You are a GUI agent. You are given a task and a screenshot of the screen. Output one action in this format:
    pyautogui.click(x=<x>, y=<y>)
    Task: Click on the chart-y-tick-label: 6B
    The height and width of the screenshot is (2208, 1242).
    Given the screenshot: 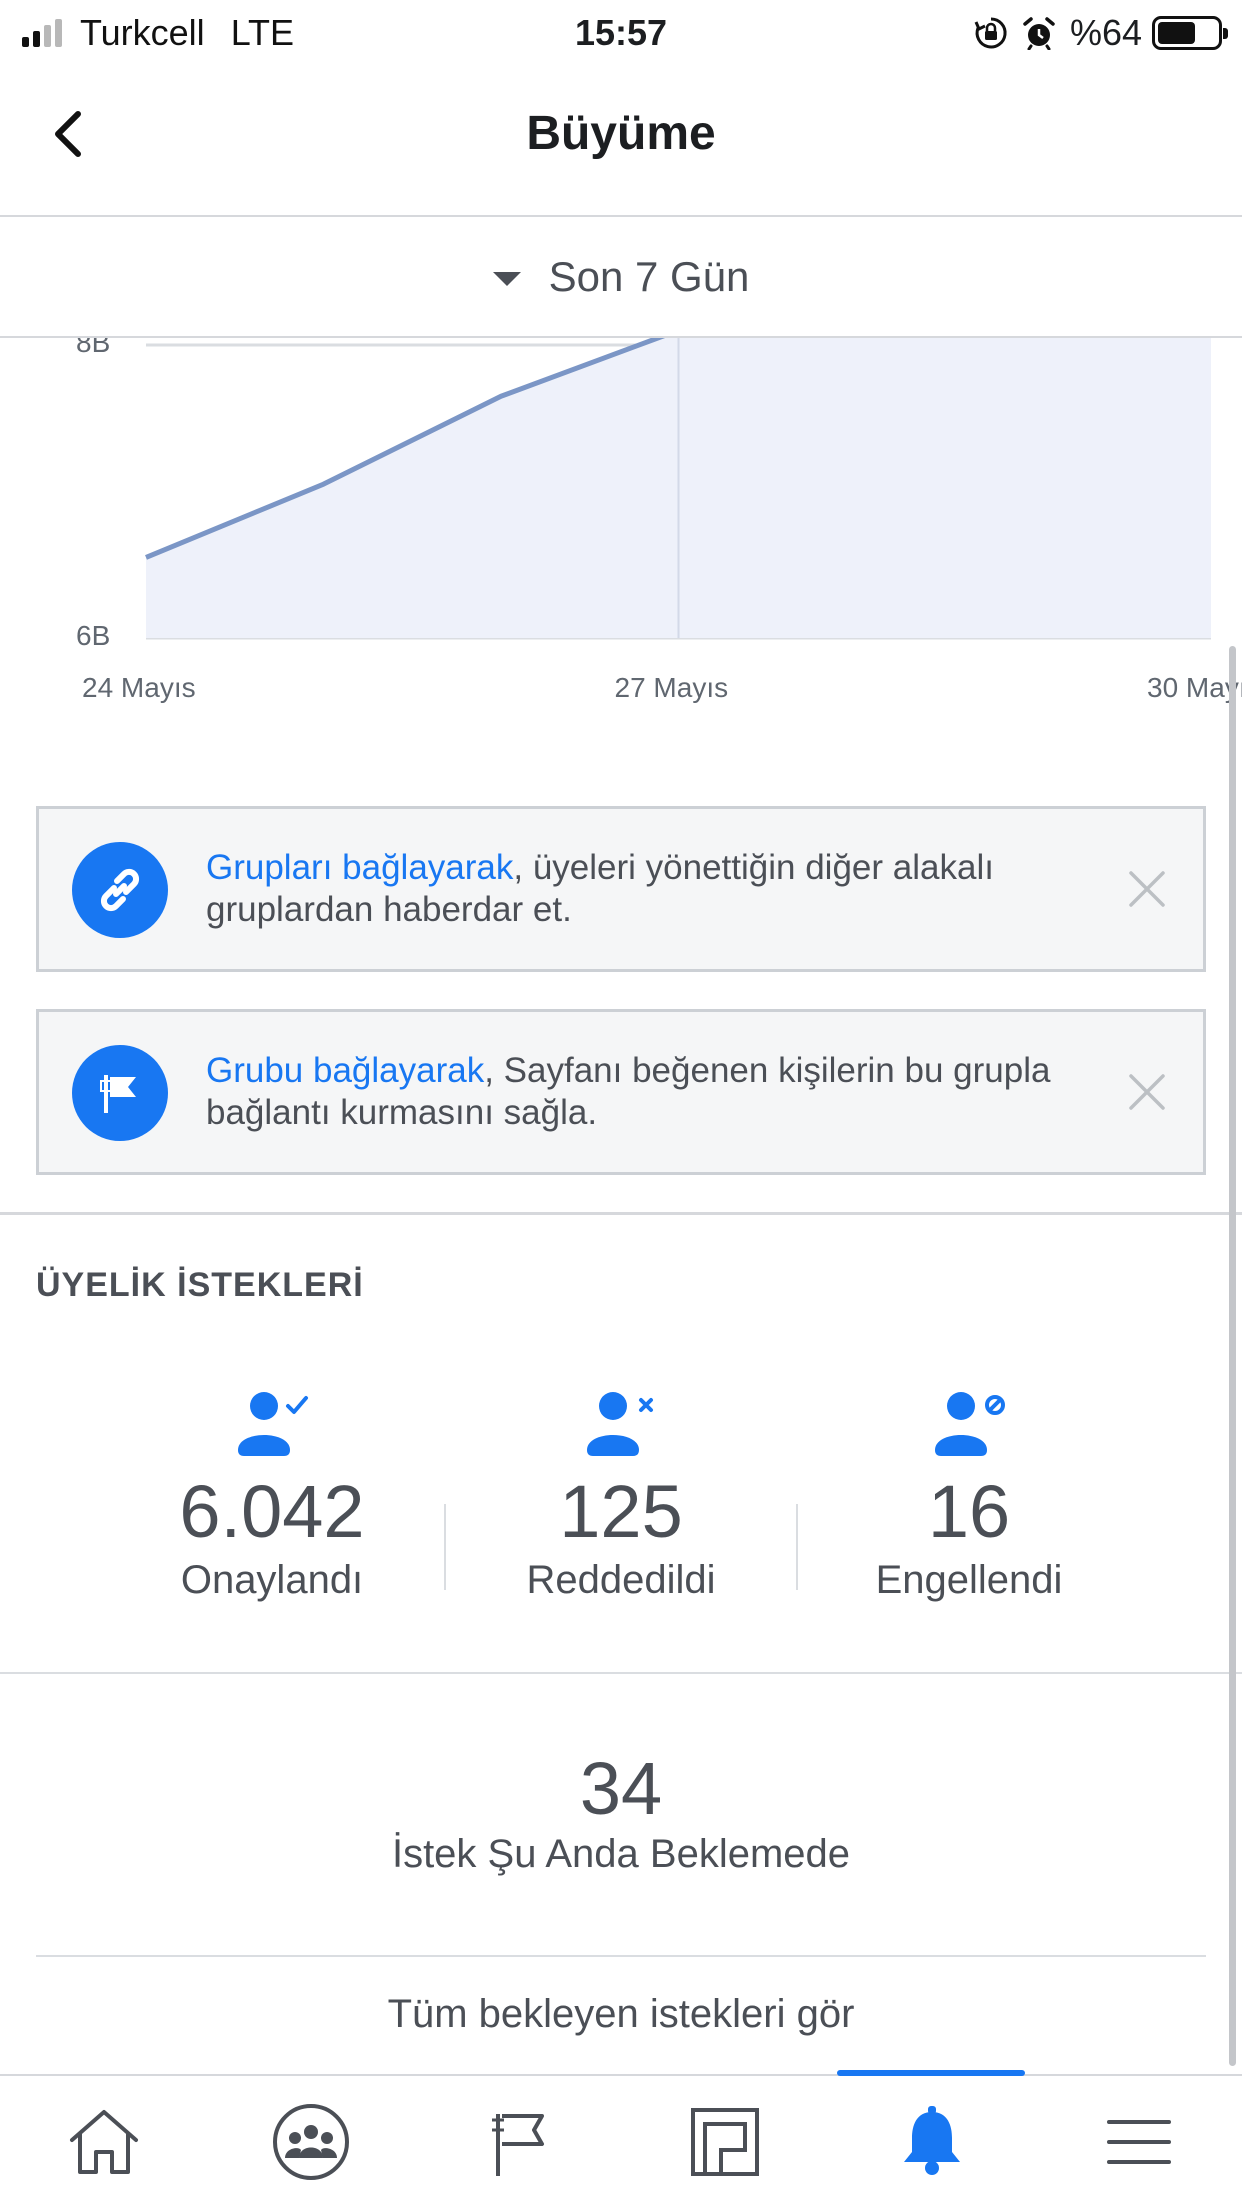 What is the action you would take?
    pyautogui.click(x=93, y=635)
    